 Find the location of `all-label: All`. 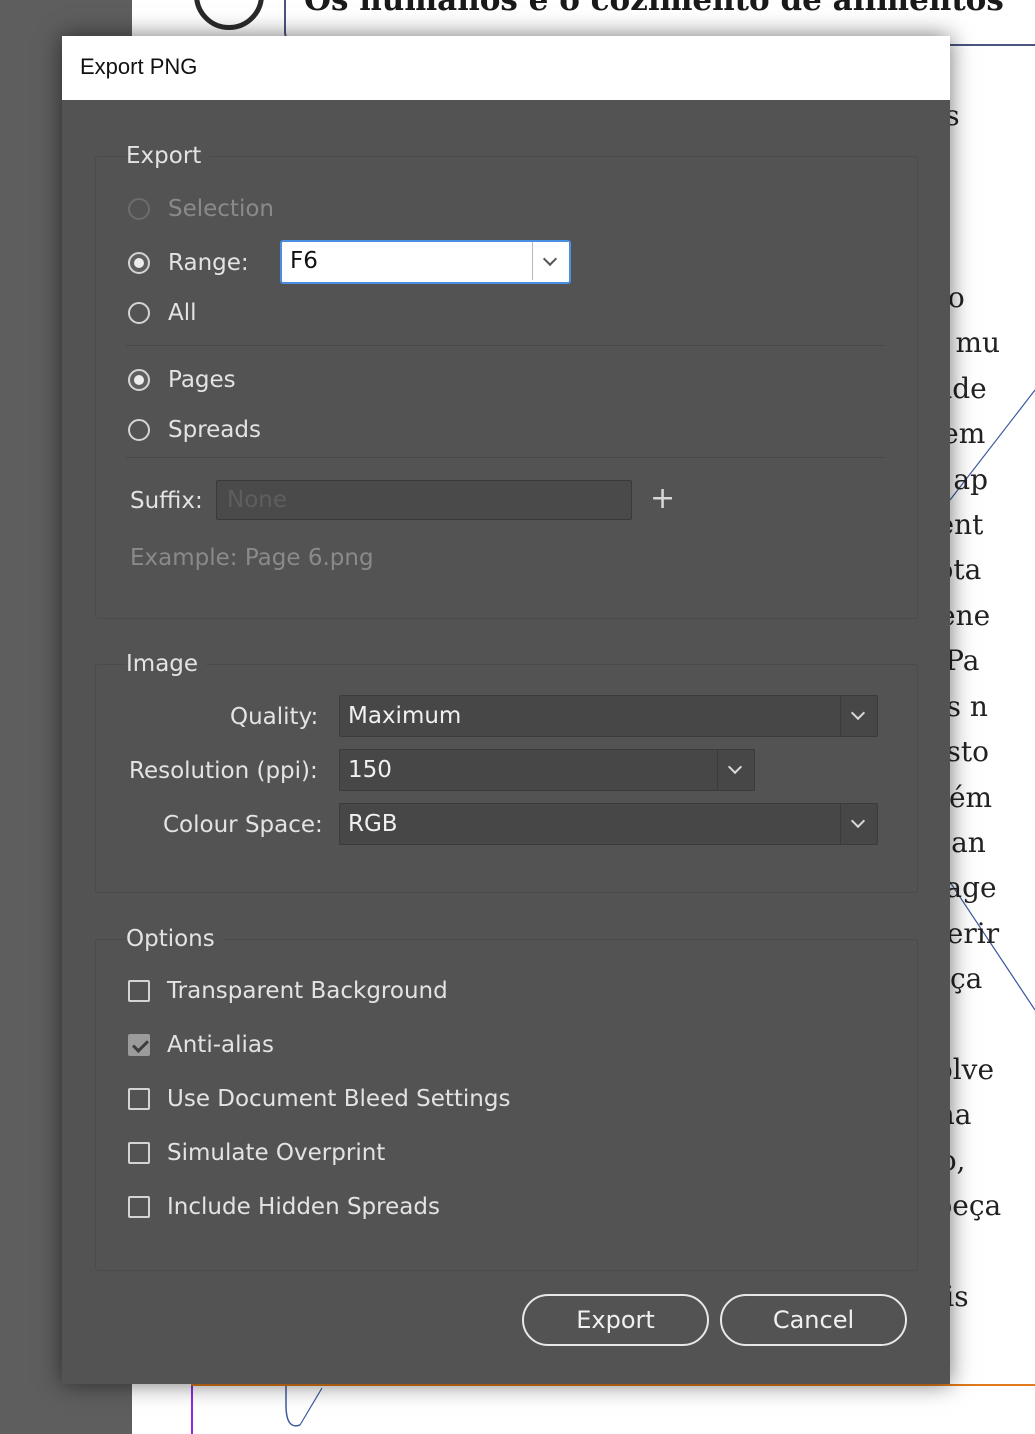

all-label: All is located at coordinates (182, 313).